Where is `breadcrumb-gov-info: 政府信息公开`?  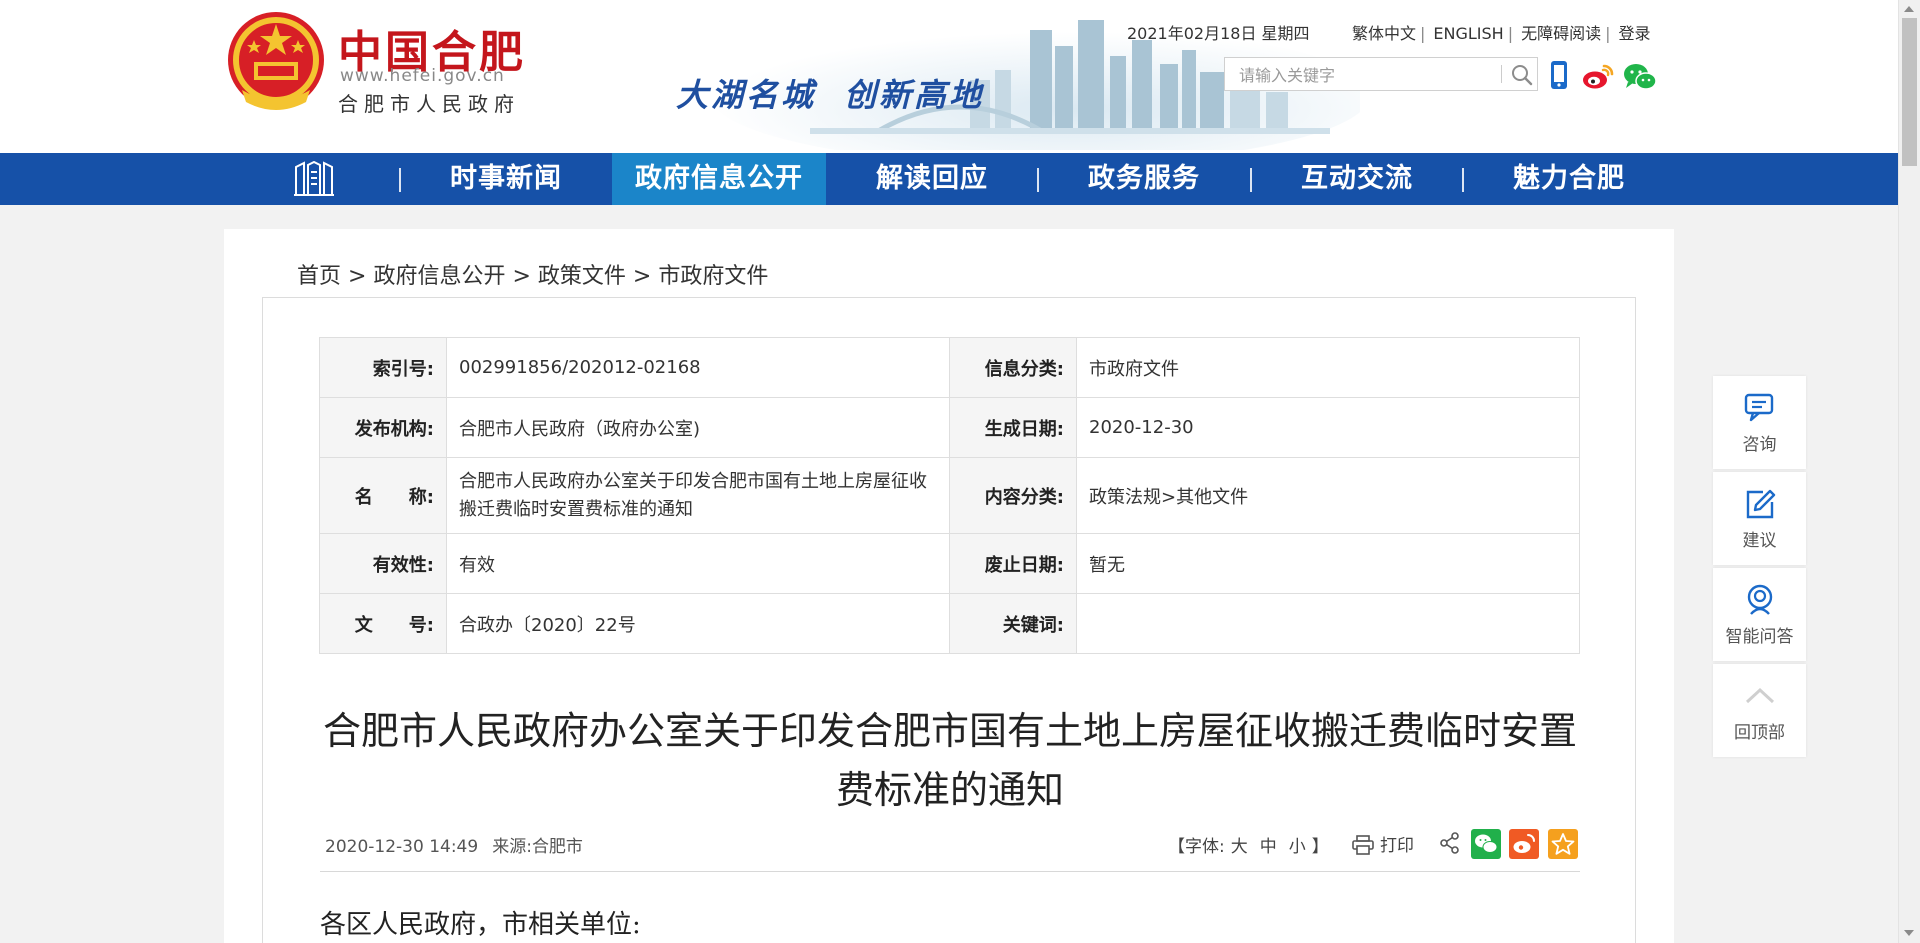 breadcrumb-gov-info: 政府信息公开 is located at coordinates (439, 276).